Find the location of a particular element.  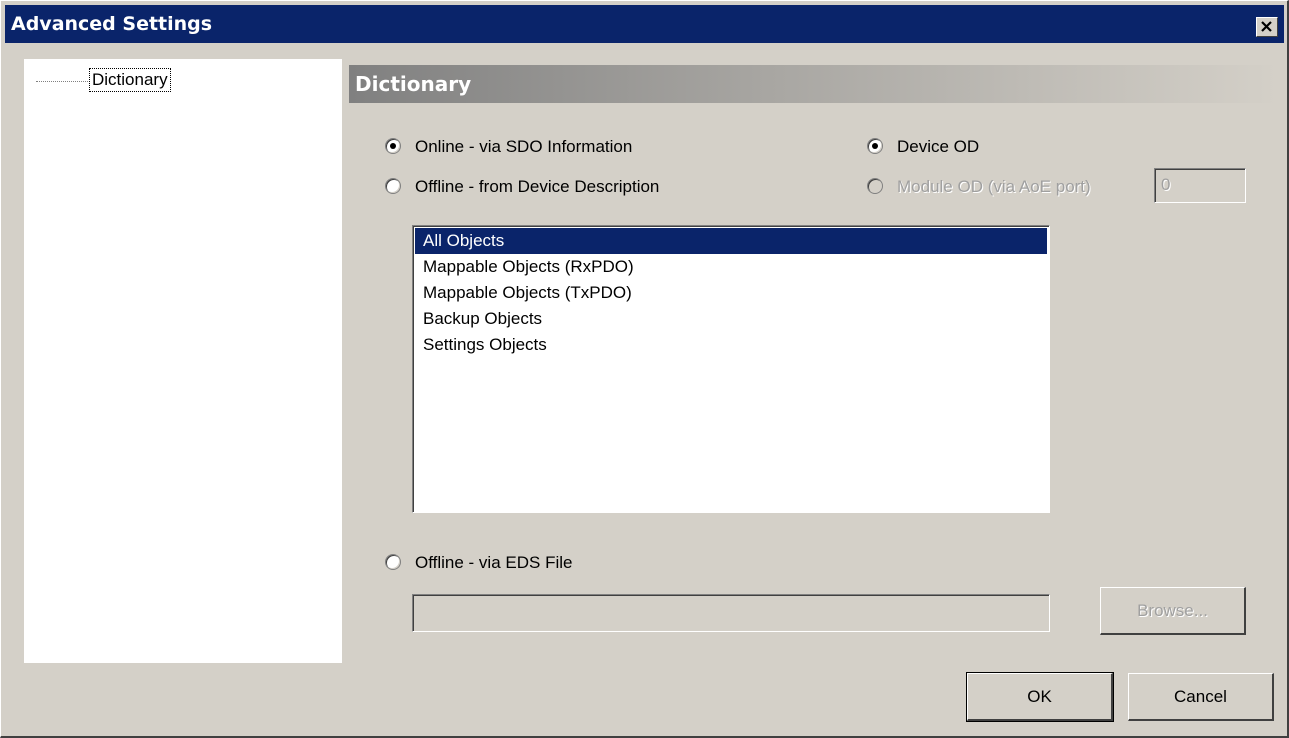

module-port-input: 0 is located at coordinates (1200, 185).